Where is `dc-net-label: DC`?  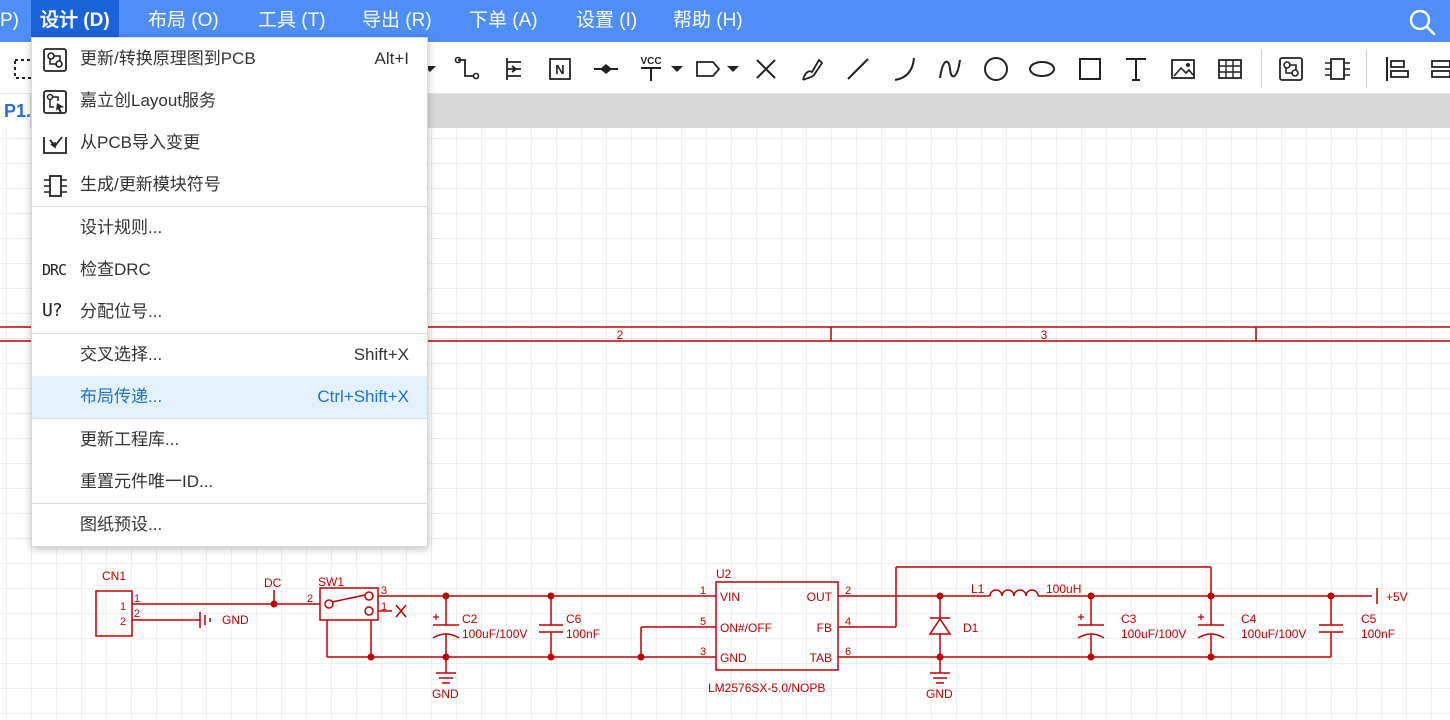
dc-net-label: DC is located at coordinates (273, 583).